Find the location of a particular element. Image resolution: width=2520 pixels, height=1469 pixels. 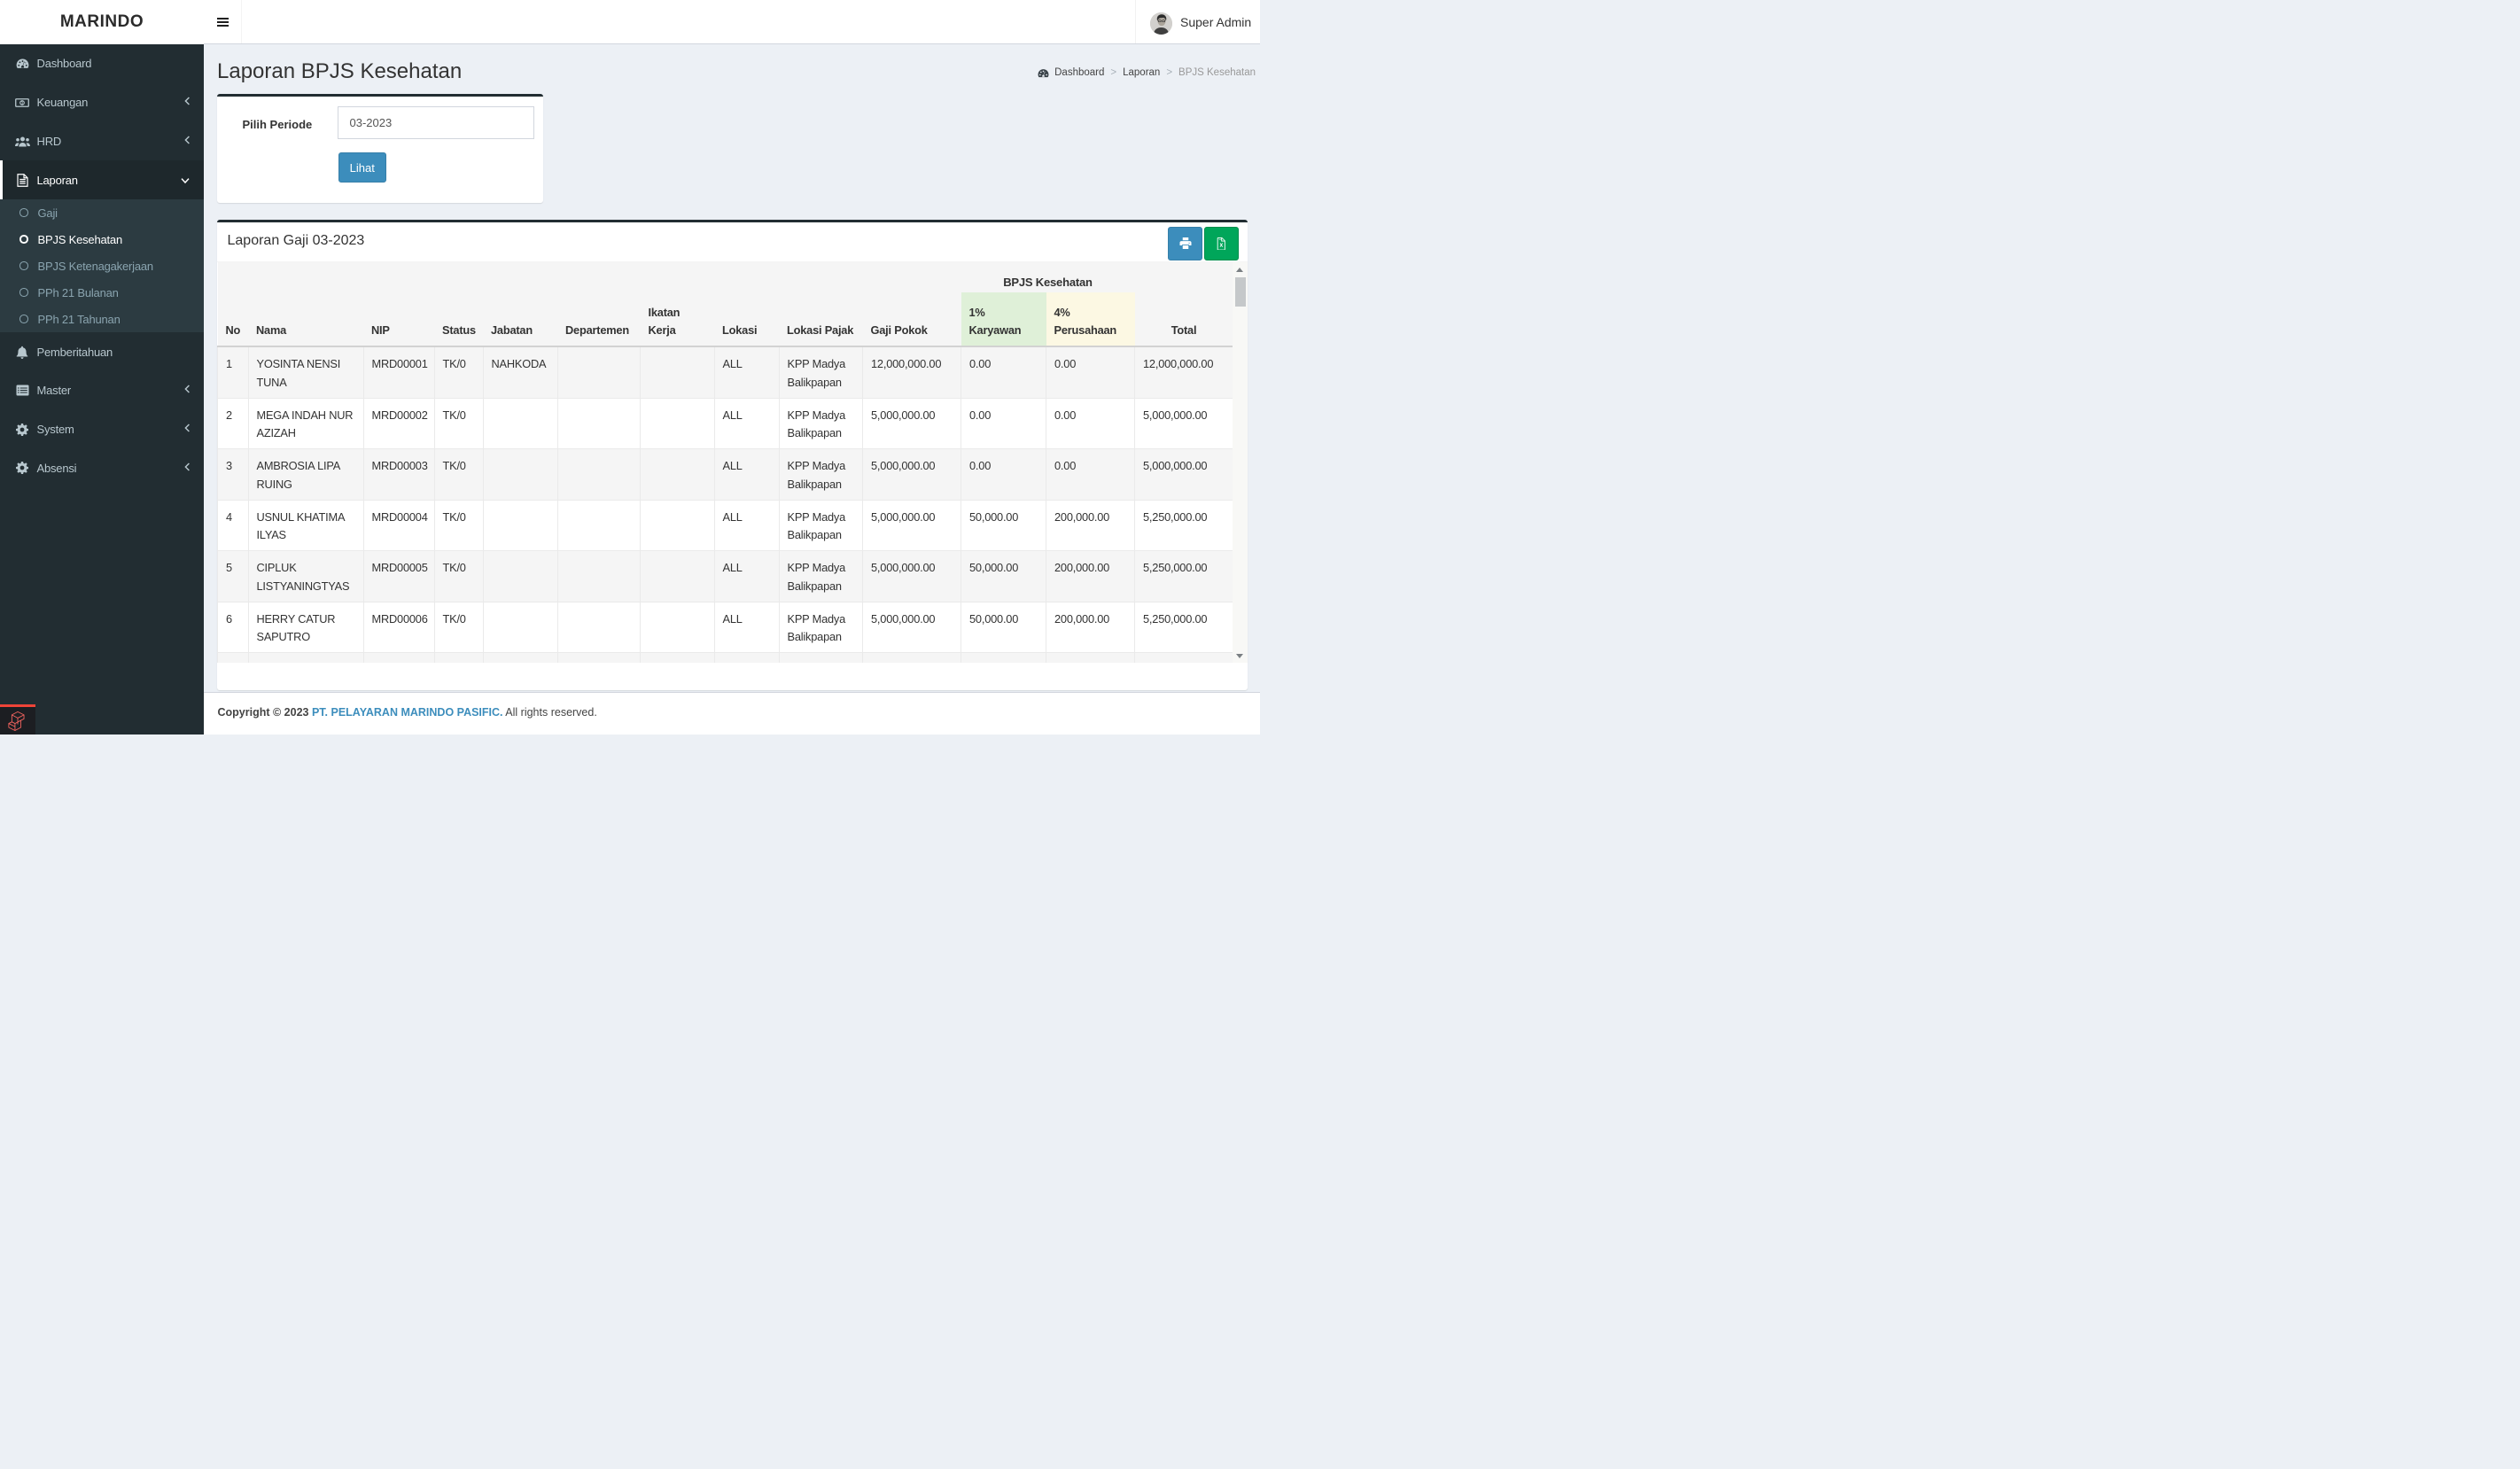

svg-text: 1 is located at coordinates (22, 102).